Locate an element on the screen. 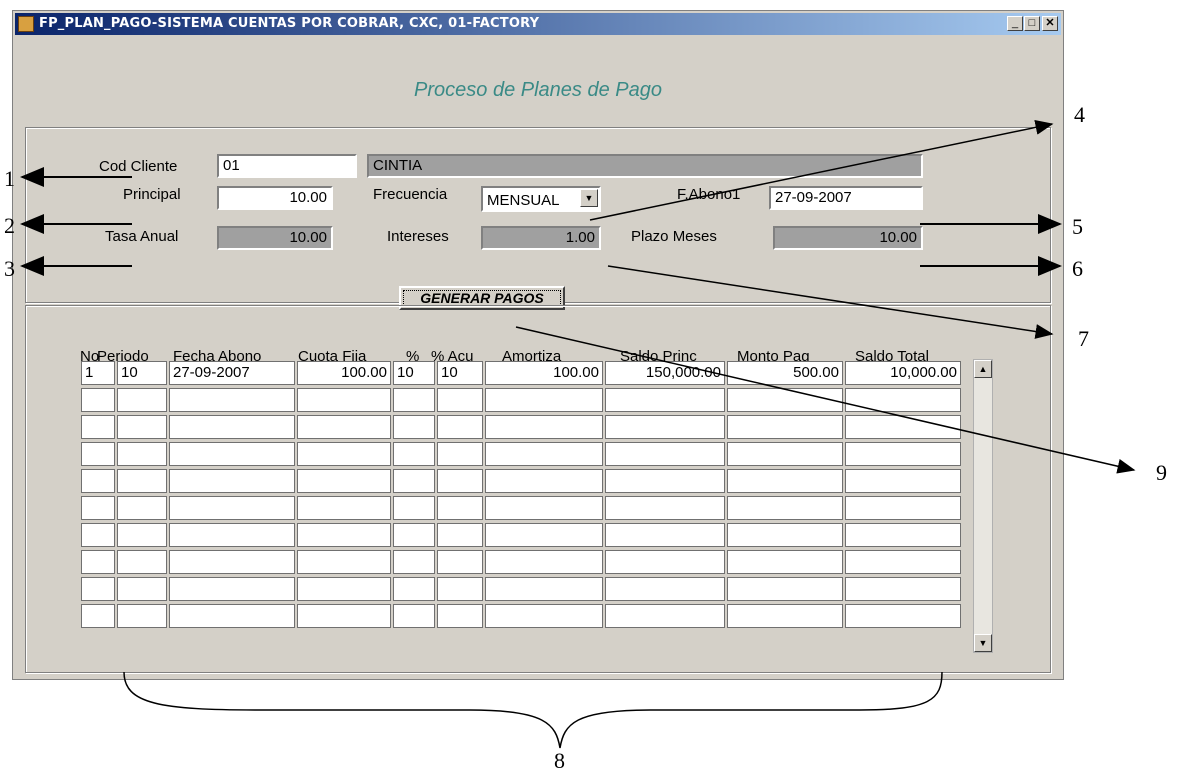 The width and height of the screenshot is (1184, 776). callout-5: 5 is located at coordinates (1077, 226).